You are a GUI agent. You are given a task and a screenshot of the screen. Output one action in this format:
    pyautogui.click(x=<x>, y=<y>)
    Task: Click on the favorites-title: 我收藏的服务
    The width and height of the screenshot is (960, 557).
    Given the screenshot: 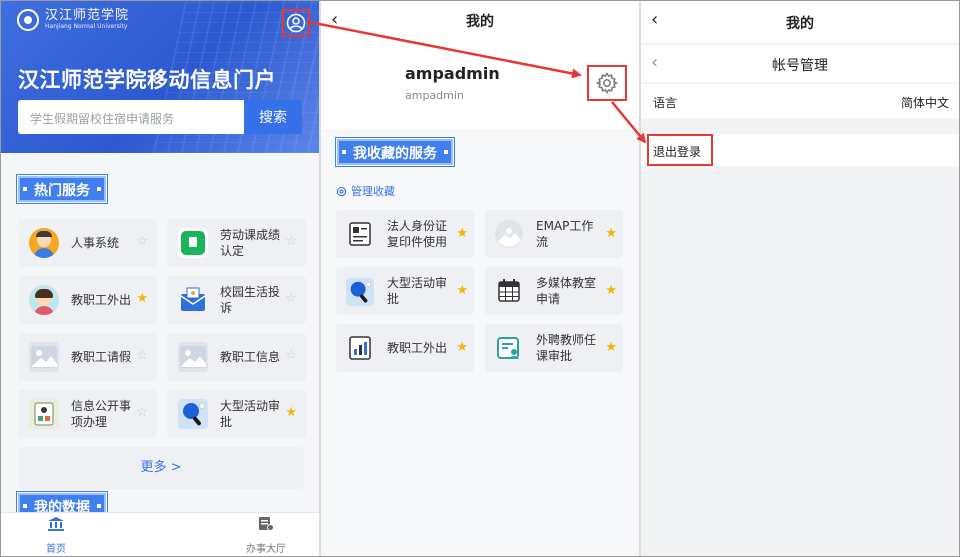 What is the action you would take?
    pyautogui.click(x=395, y=152)
    